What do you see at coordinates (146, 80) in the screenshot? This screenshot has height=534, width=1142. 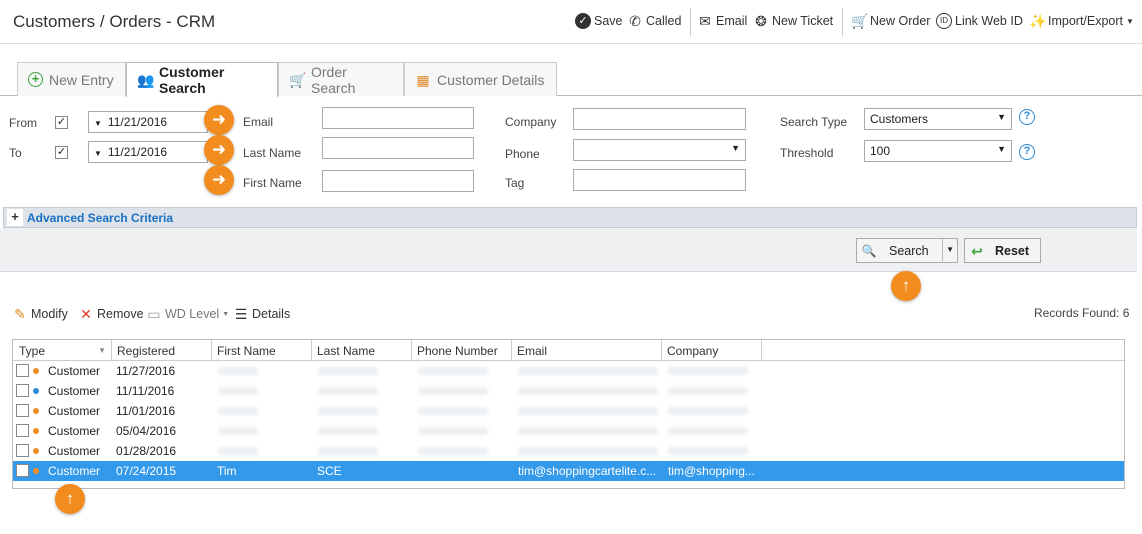 I see `users-icon: 👥` at bounding box center [146, 80].